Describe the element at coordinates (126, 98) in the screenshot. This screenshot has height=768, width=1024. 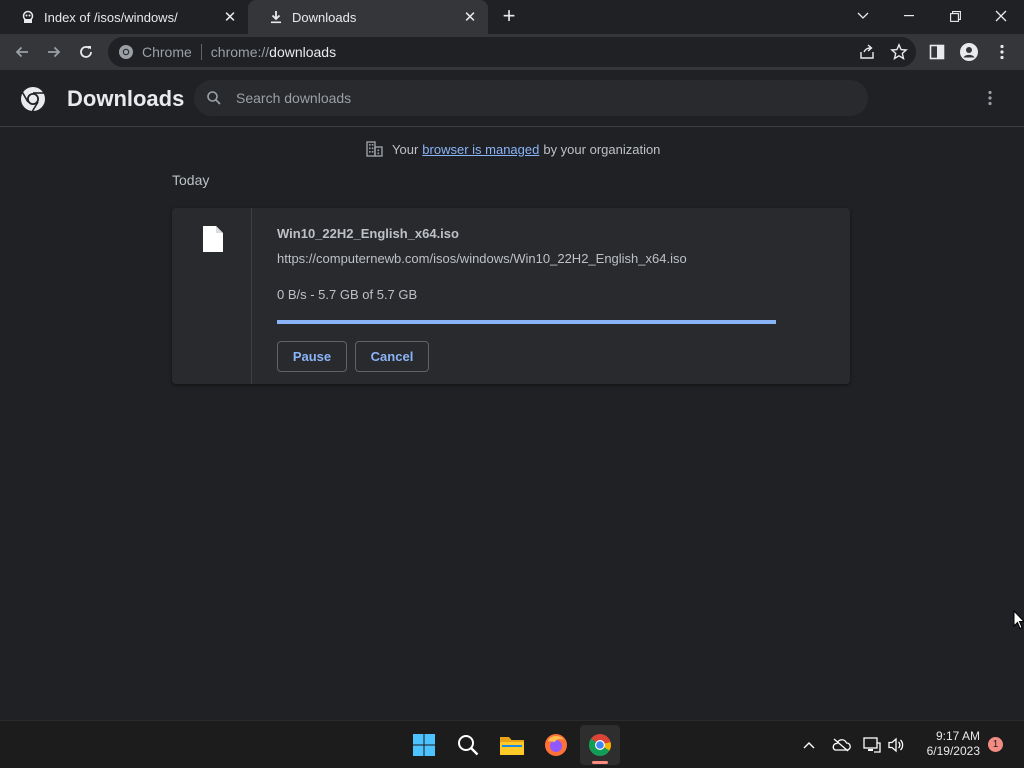
I see `page-title: Downloads` at that location.